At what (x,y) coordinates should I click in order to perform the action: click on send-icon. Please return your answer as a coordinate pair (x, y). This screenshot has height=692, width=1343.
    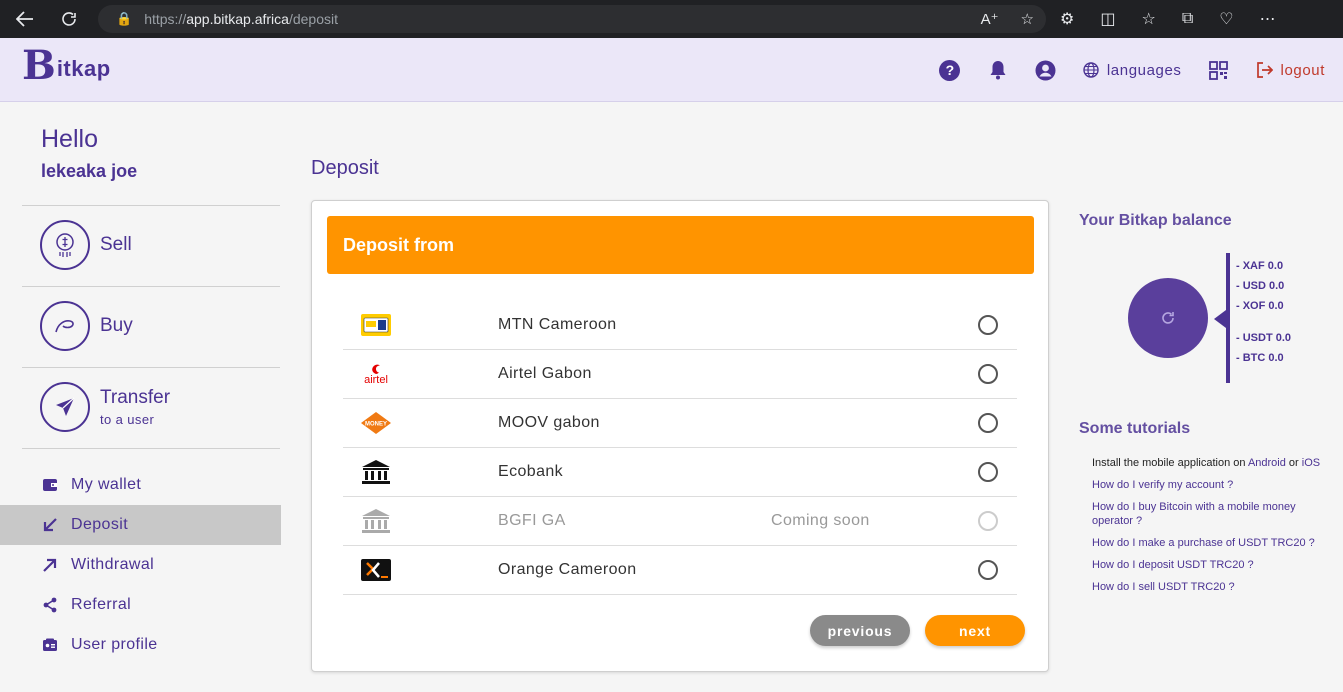
    Looking at the image, I should click on (65, 407).